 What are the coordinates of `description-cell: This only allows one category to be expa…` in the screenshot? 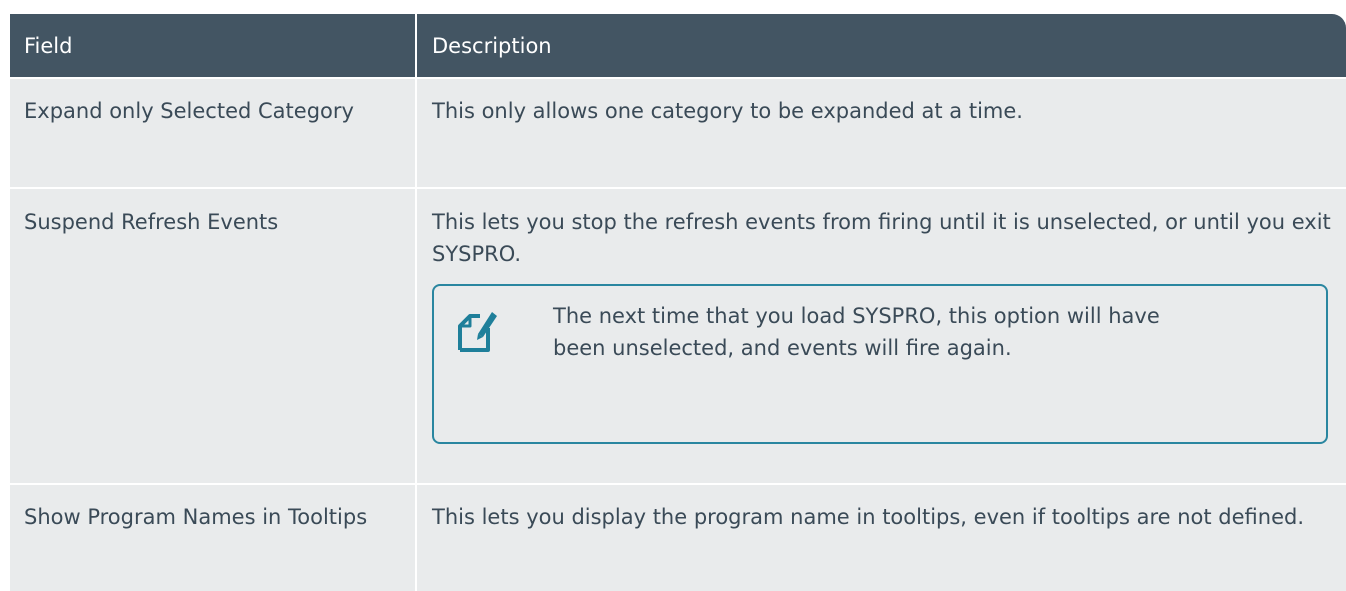 It's located at (880, 132).